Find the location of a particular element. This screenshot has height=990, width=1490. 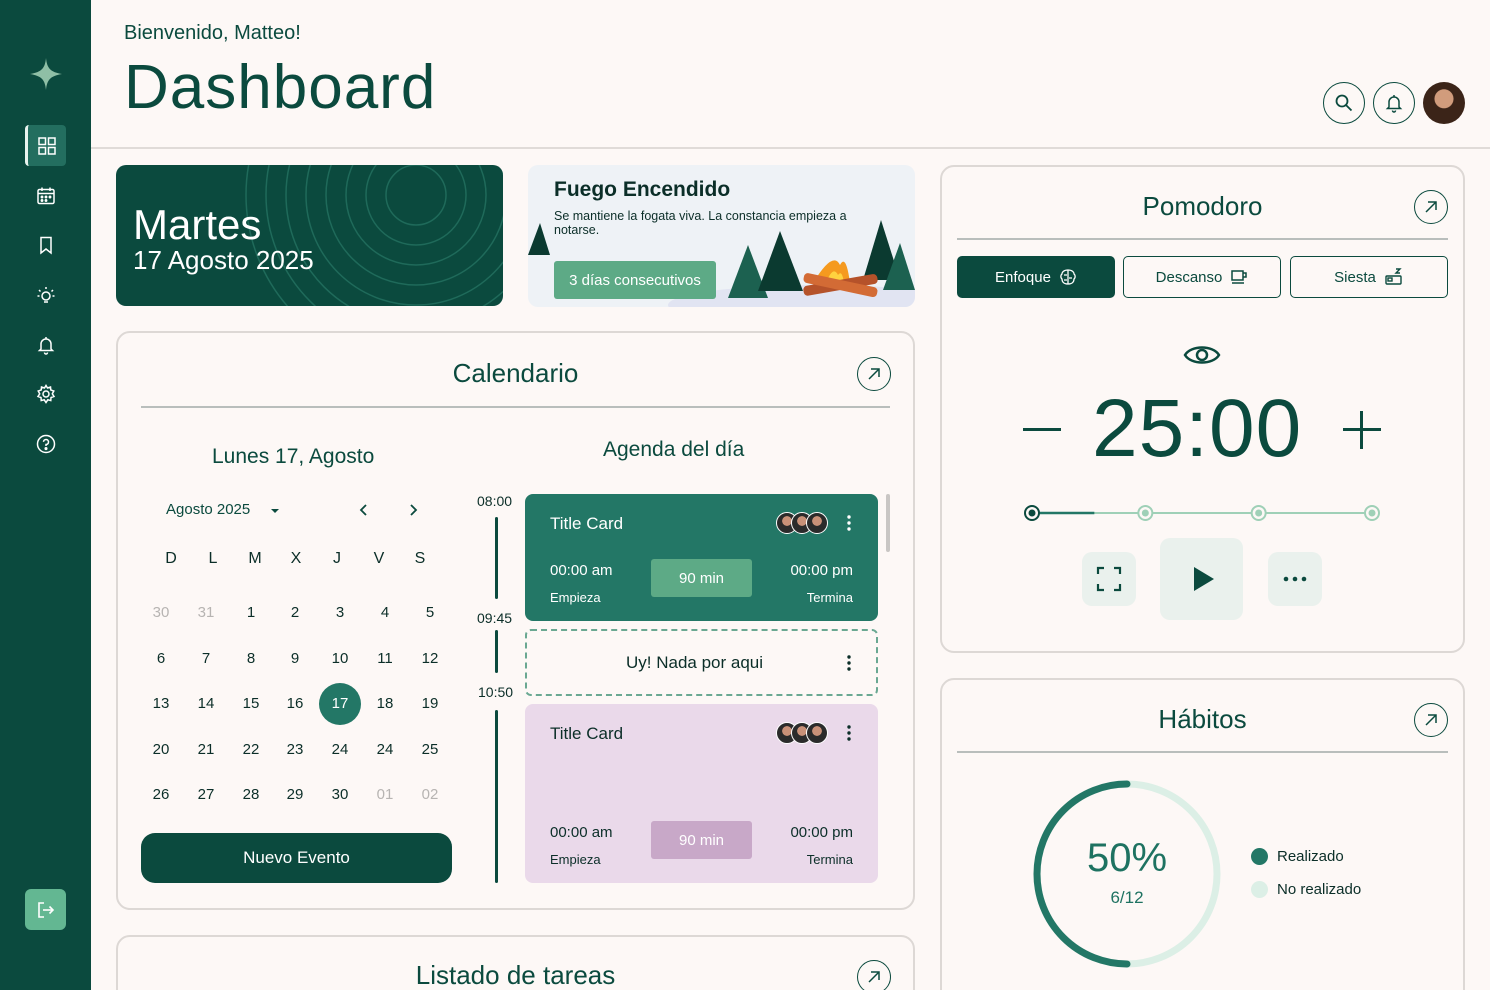

mode-focus-button: Enfoque is located at coordinates (1036, 277).